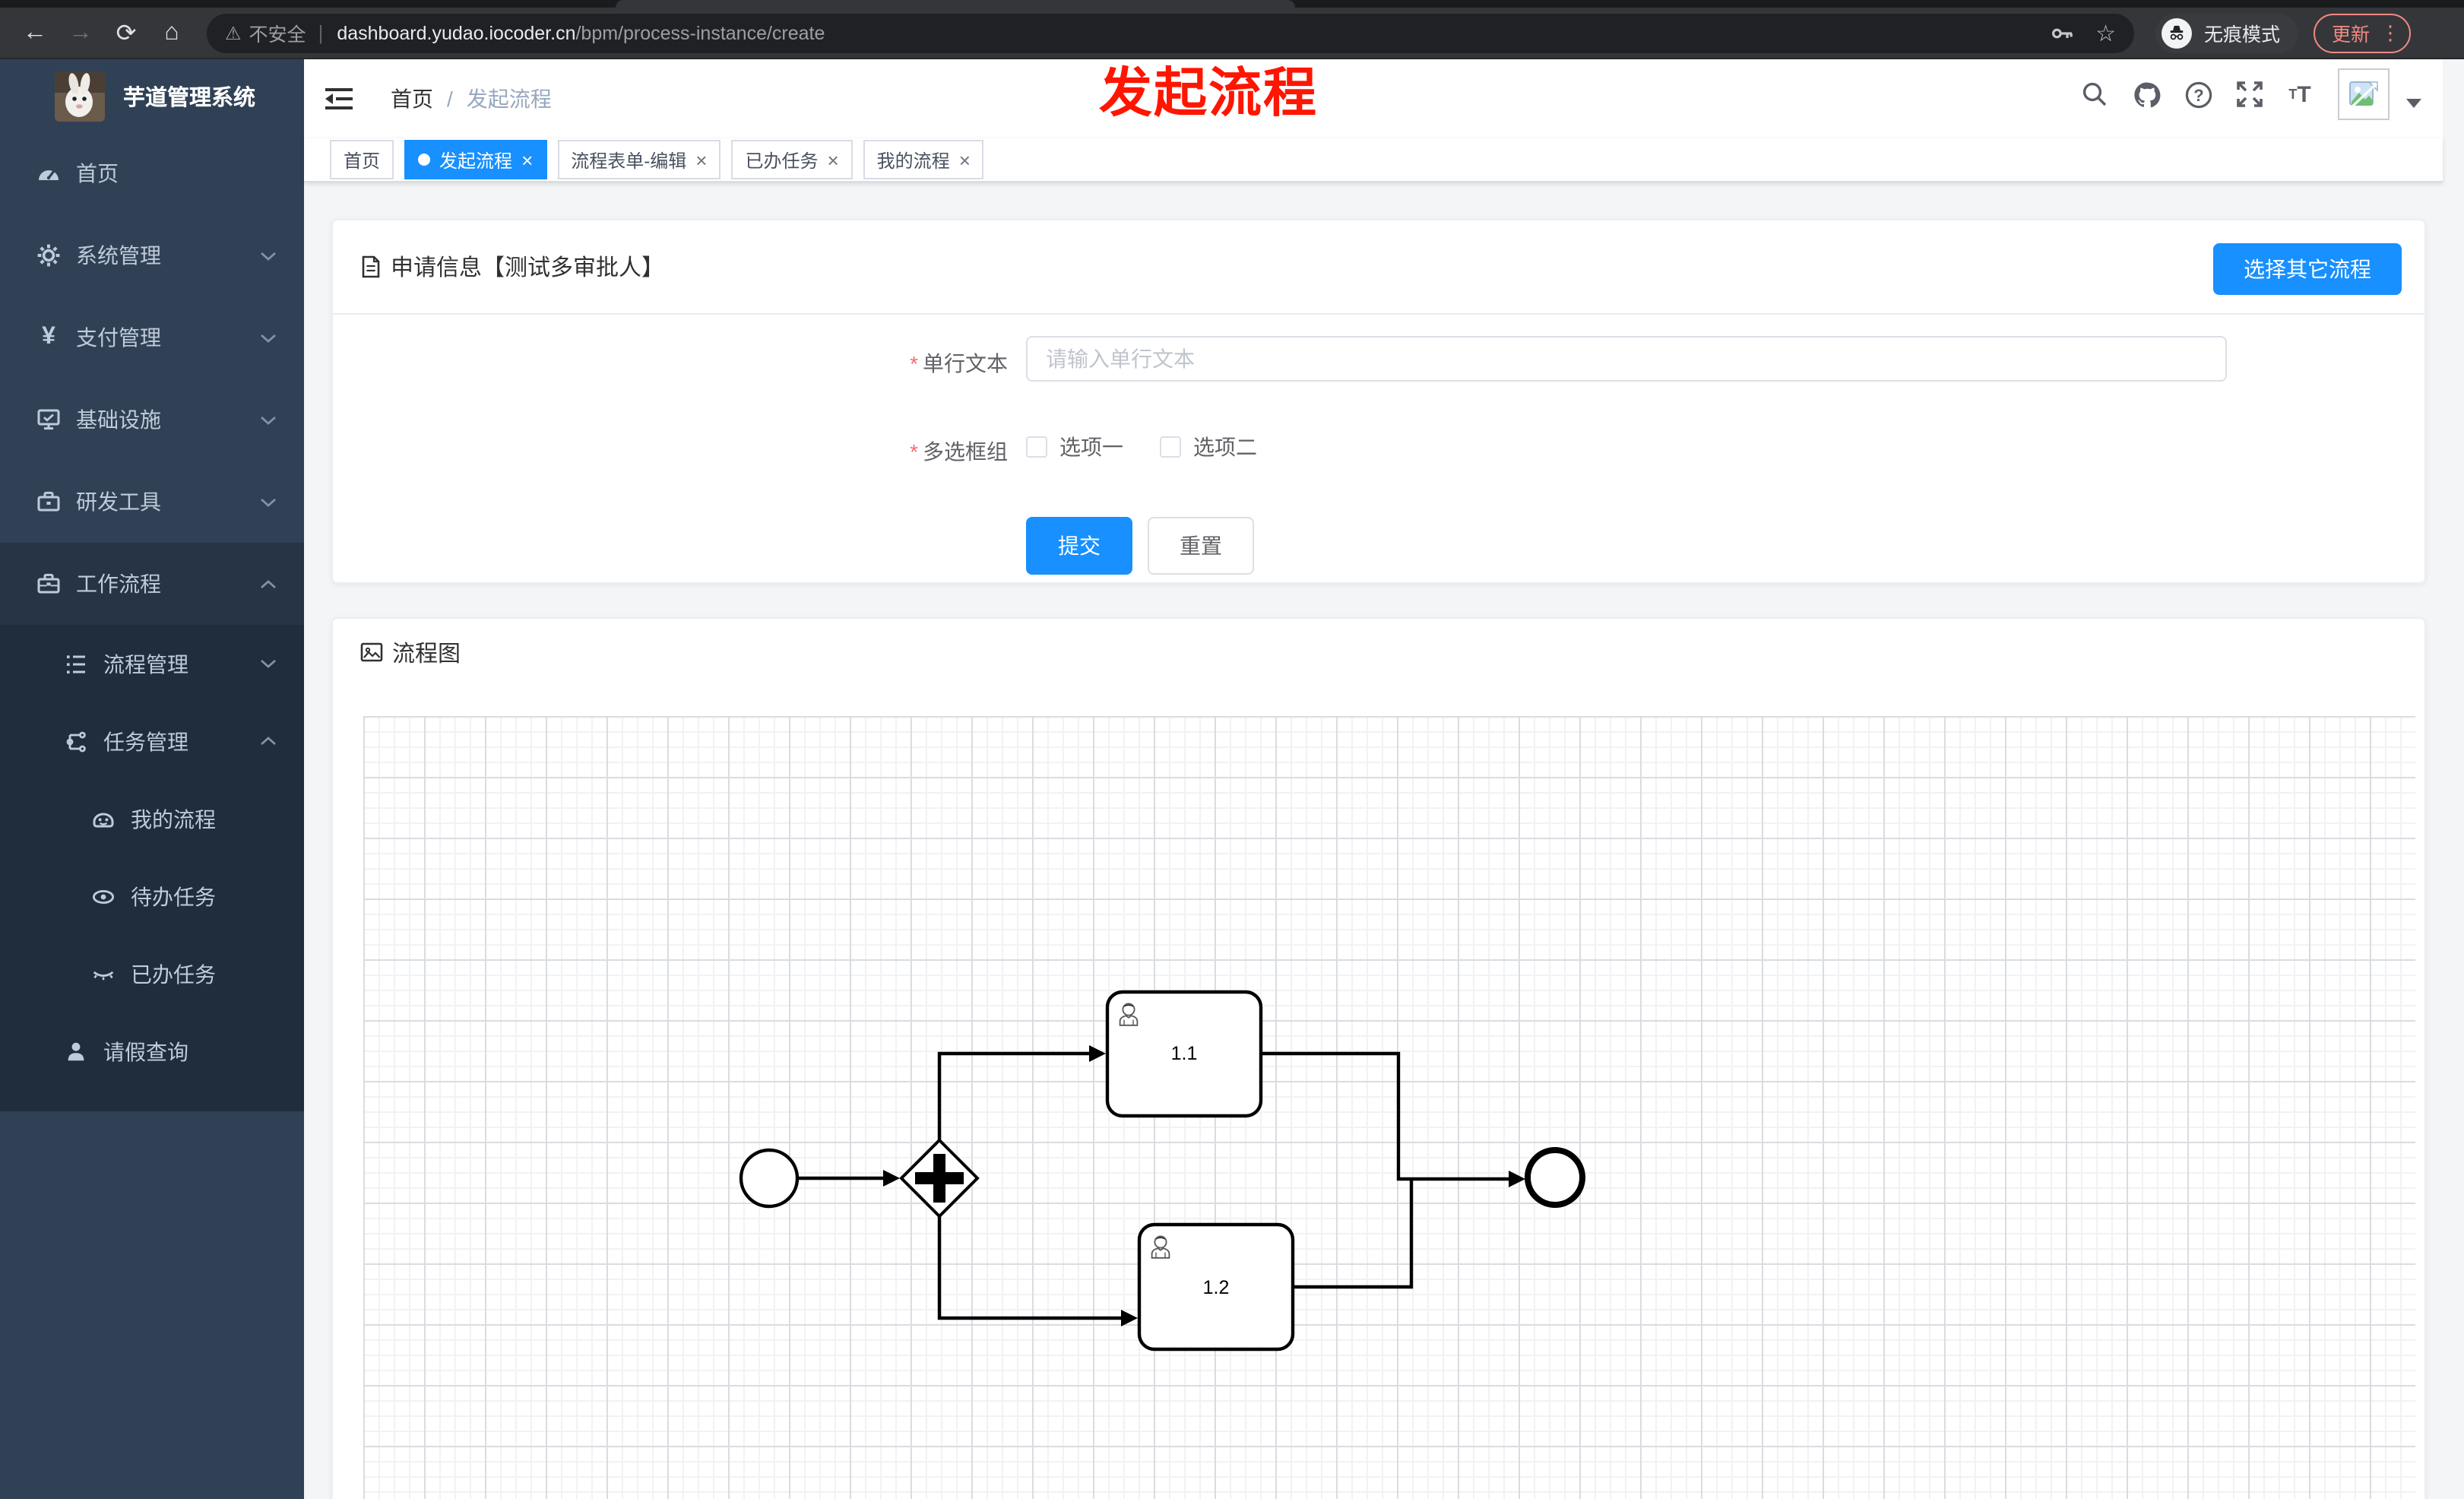  I want to click on sidebar-collapse-icon, so click(339, 99).